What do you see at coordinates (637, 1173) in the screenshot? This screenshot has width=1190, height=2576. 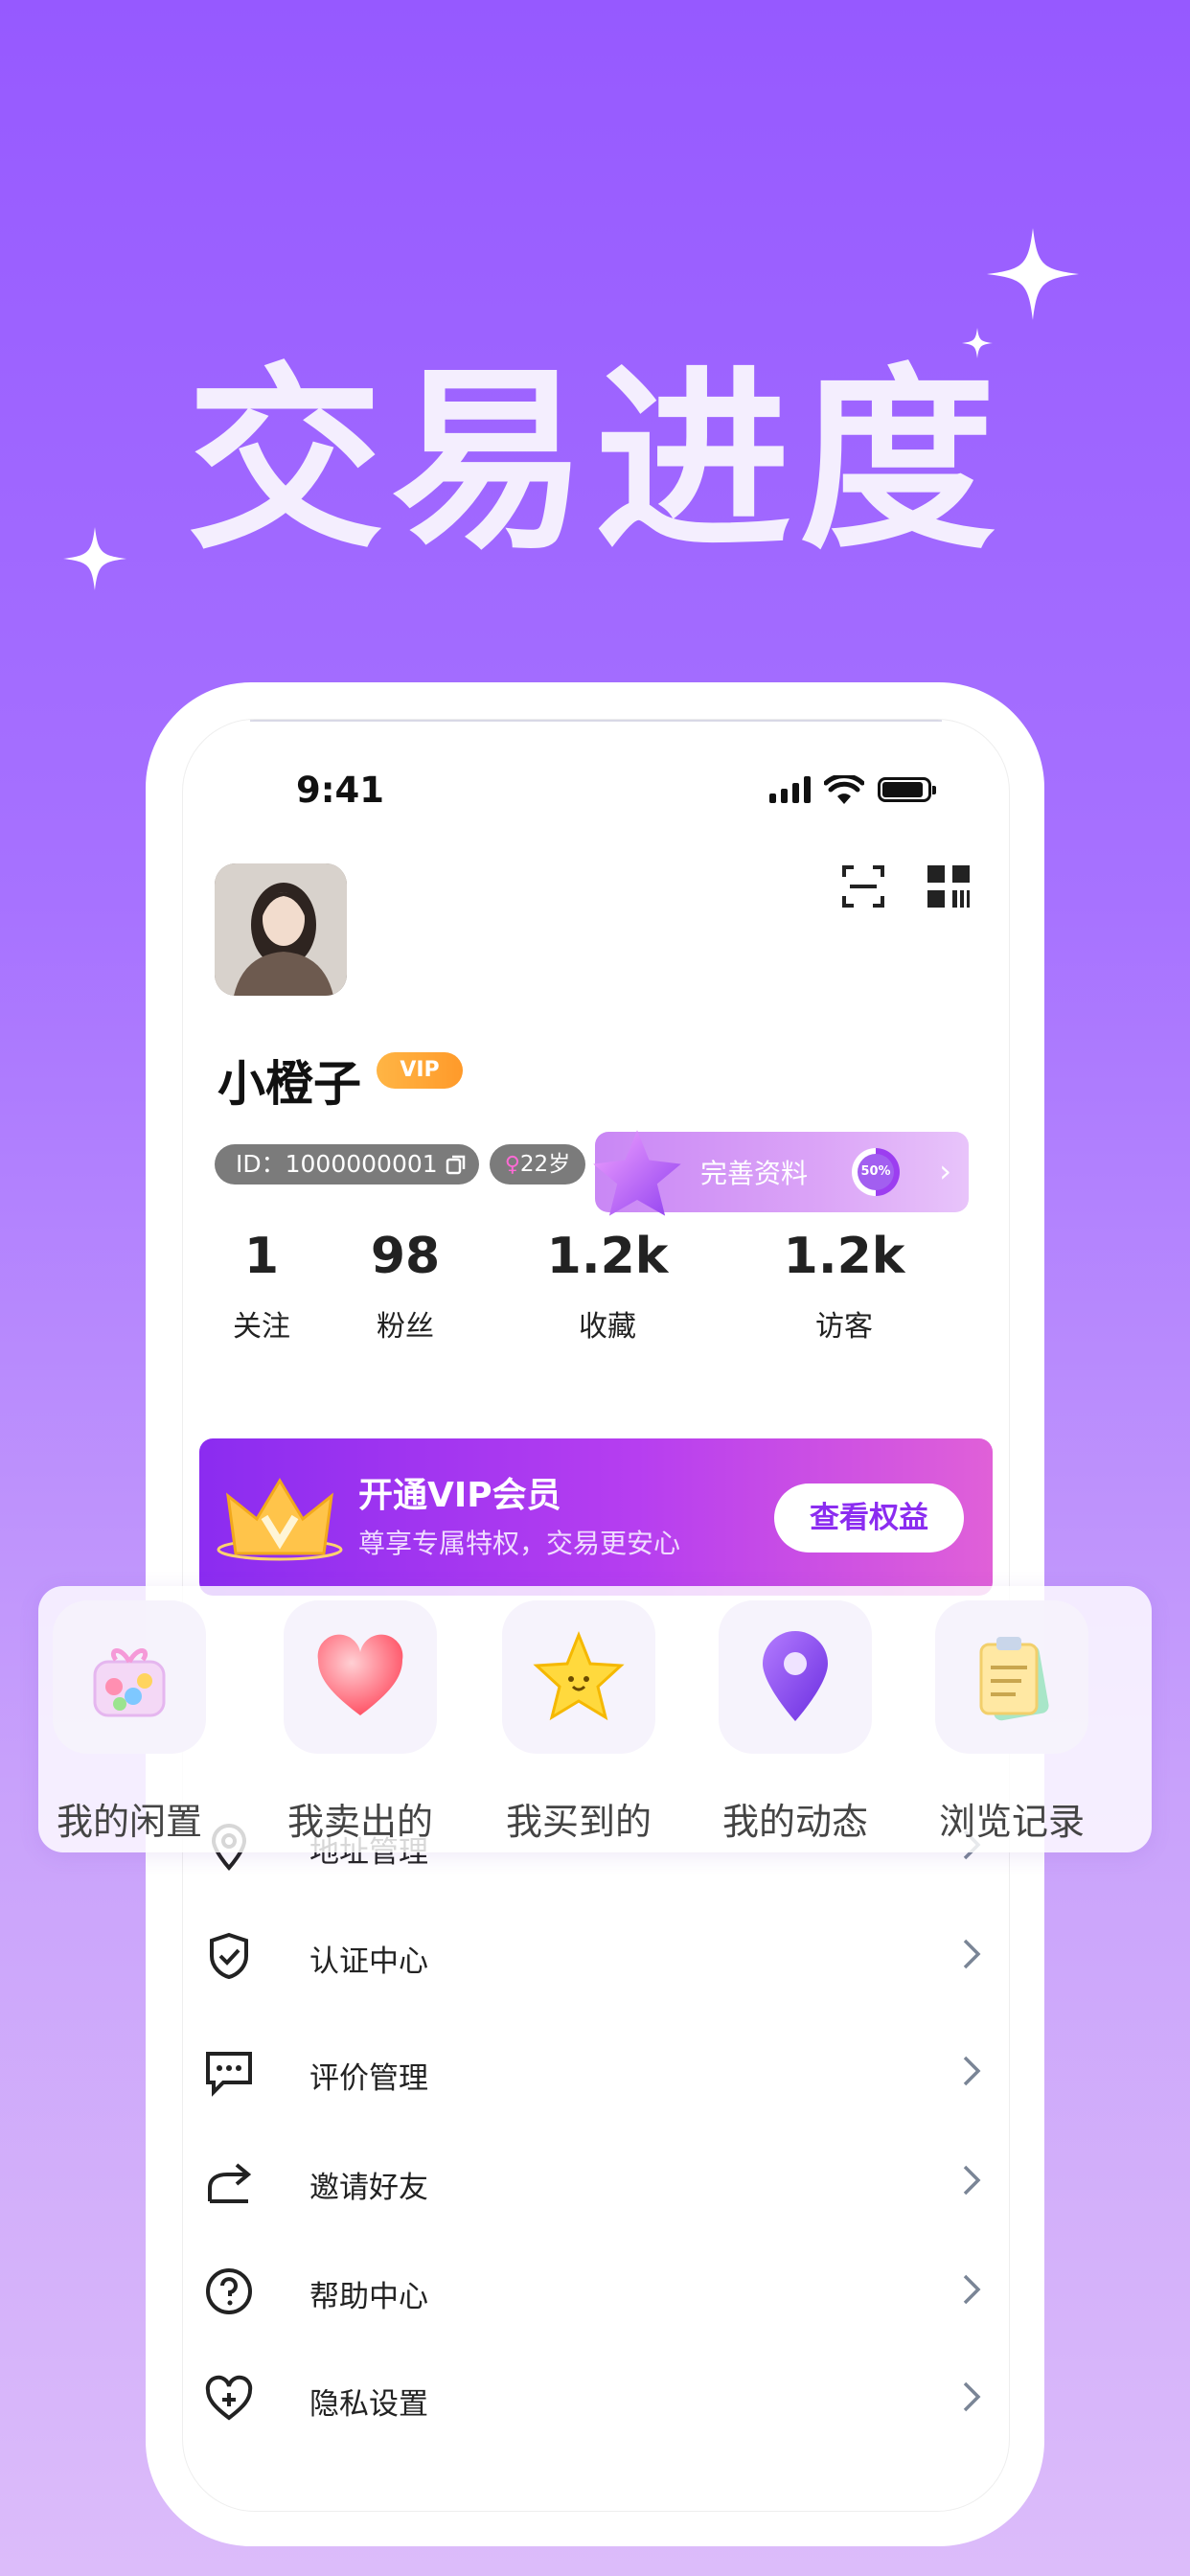 I see `star-3d-icon` at bounding box center [637, 1173].